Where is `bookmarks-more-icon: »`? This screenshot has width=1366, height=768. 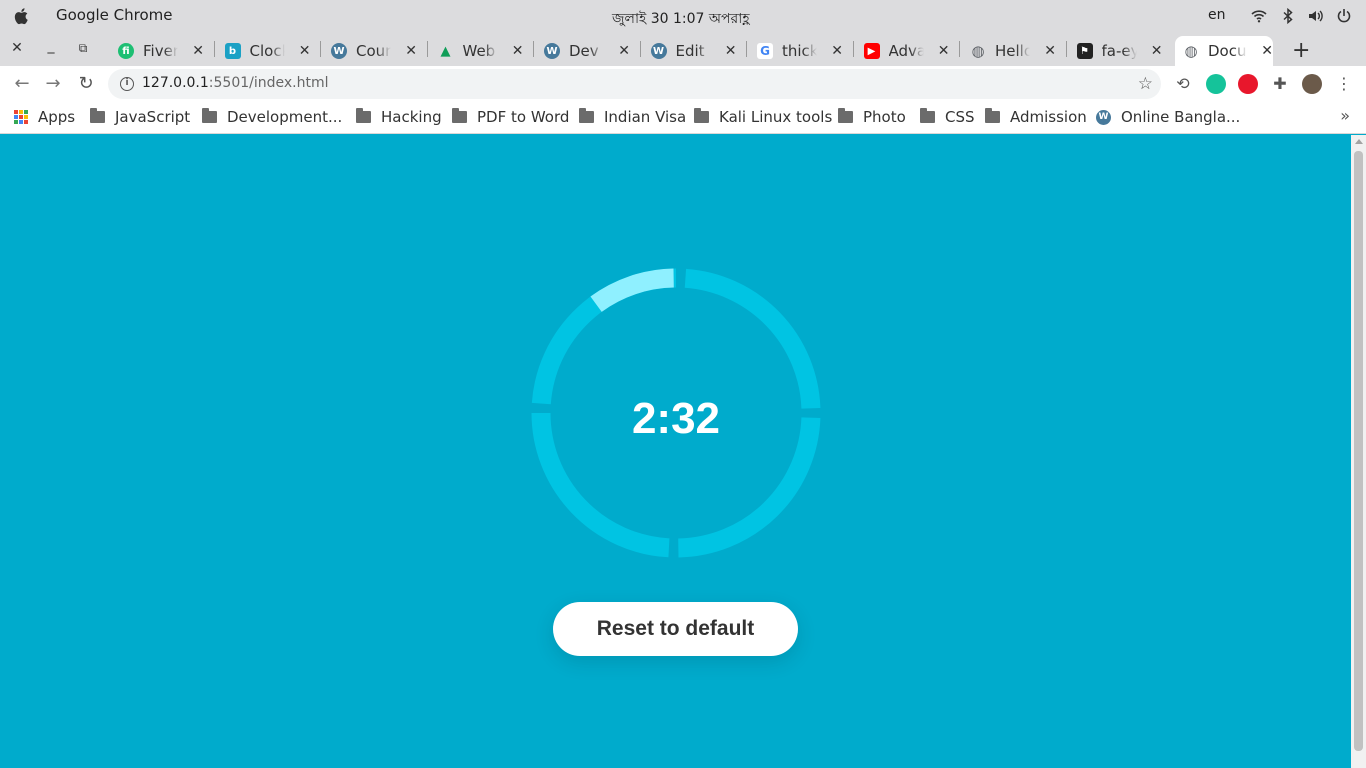
bookmarks-more-icon: » is located at coordinates (1345, 115).